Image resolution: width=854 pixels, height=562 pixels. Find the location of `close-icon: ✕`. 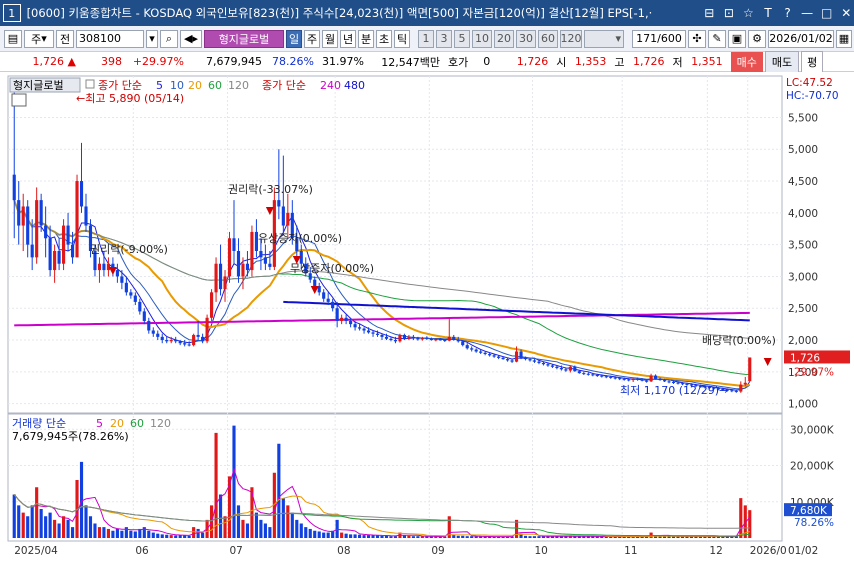

close-icon: ✕ is located at coordinates (846, 13).